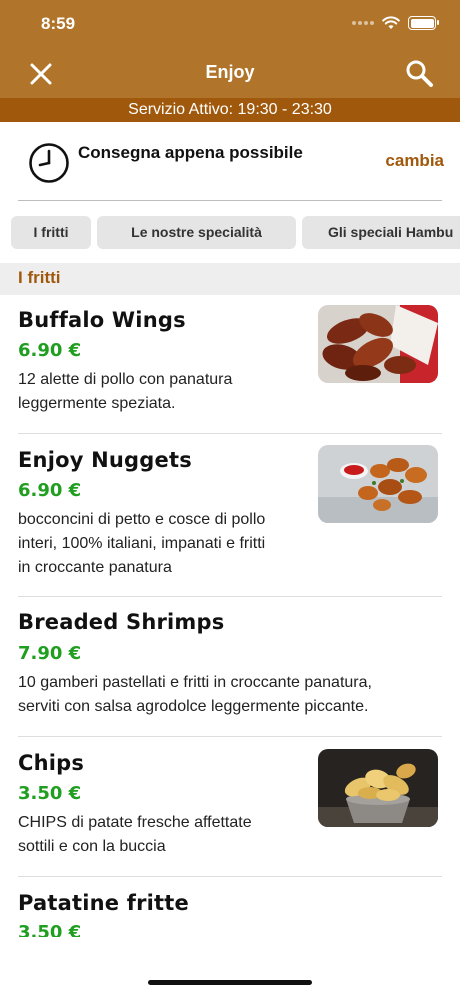  What do you see at coordinates (102, 320) in the screenshot?
I see `item-name: Buffalo Wings` at bounding box center [102, 320].